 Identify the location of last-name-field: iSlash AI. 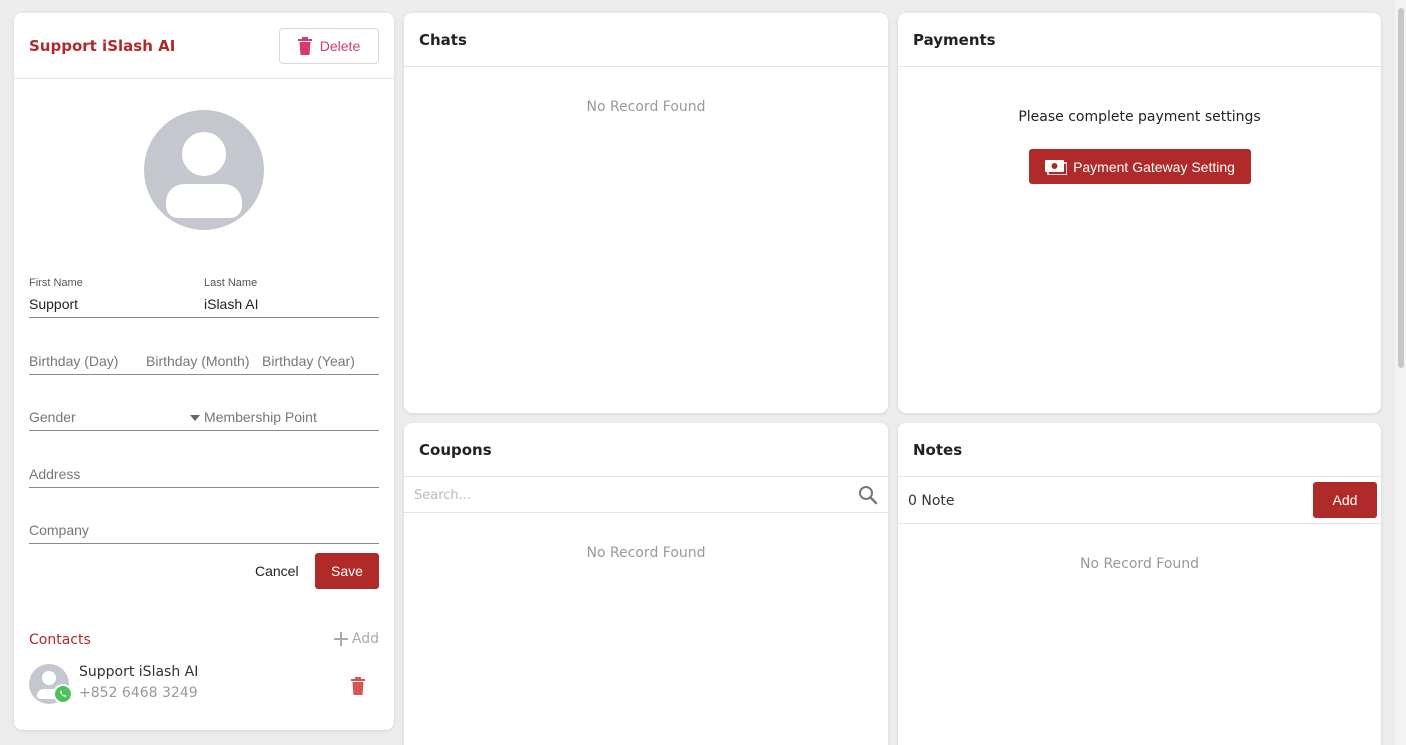
(231, 304).